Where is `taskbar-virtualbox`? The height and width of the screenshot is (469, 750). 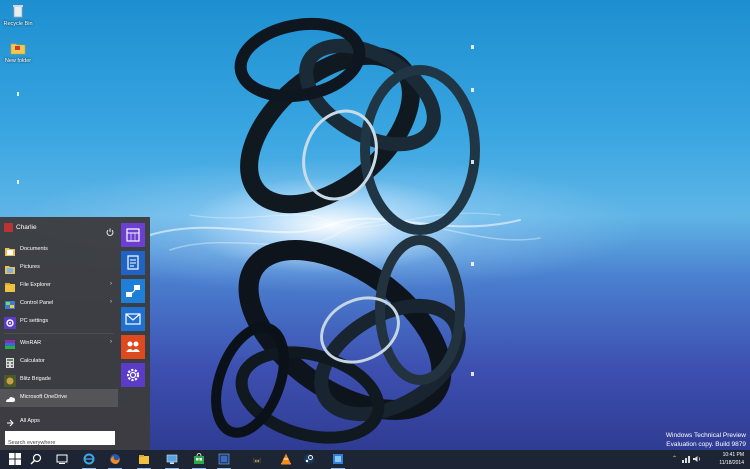
taskbar-virtualbox is located at coordinates (224, 459).